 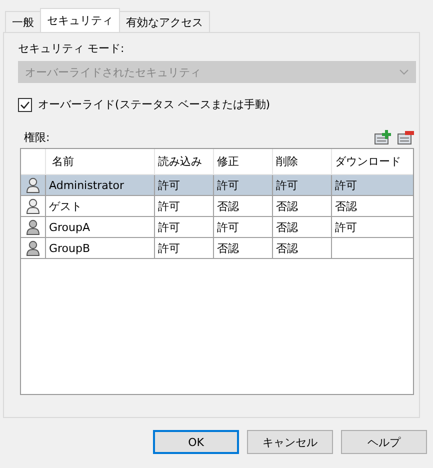 I want to click on column-header: 名前, so click(x=99, y=161).